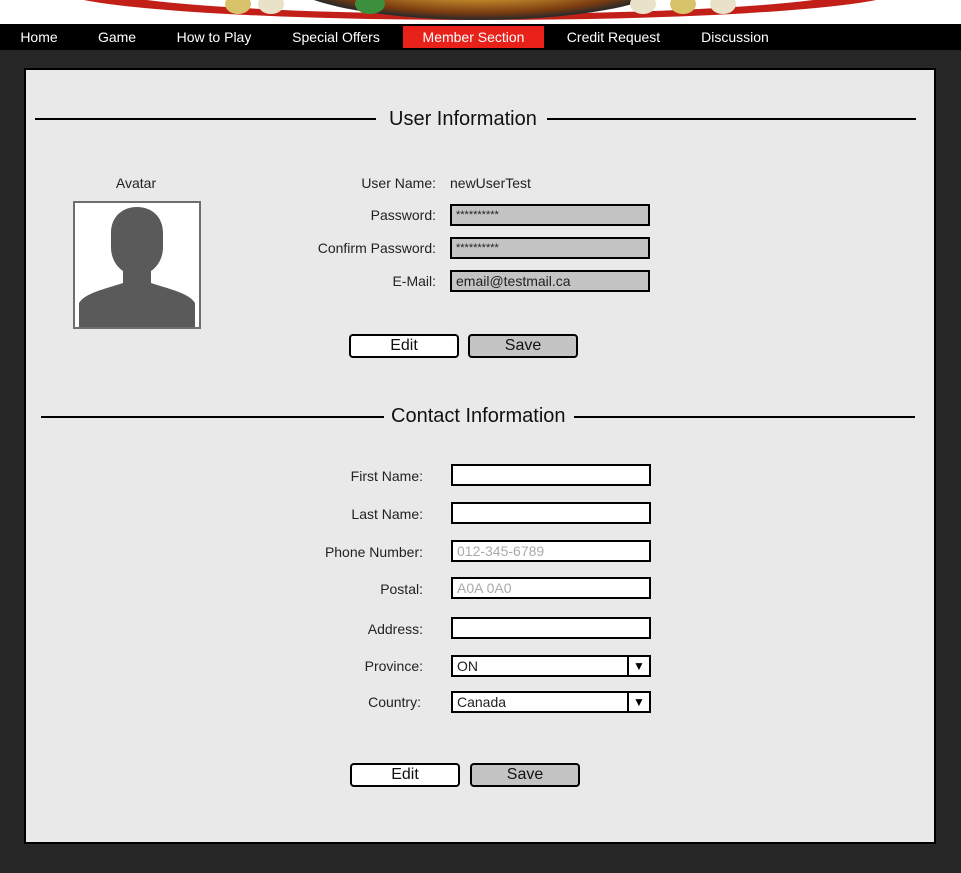 This screenshot has height=873, width=961. I want to click on confirm-password-label: Confirm Password:, so click(376, 248).